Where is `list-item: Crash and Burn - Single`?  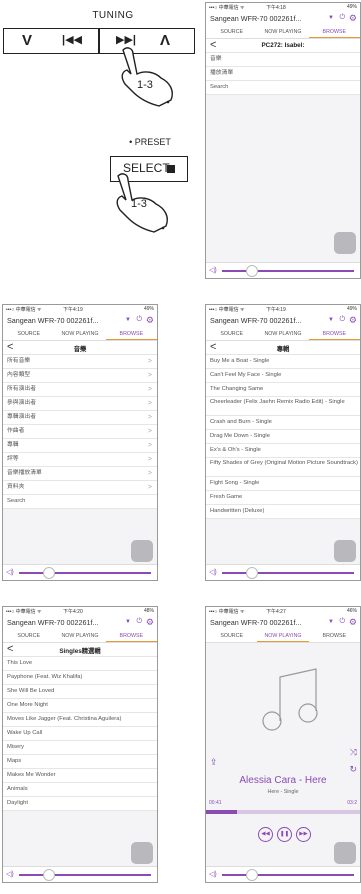
list-item: Crash and Burn - Single is located at coordinates (283, 423).